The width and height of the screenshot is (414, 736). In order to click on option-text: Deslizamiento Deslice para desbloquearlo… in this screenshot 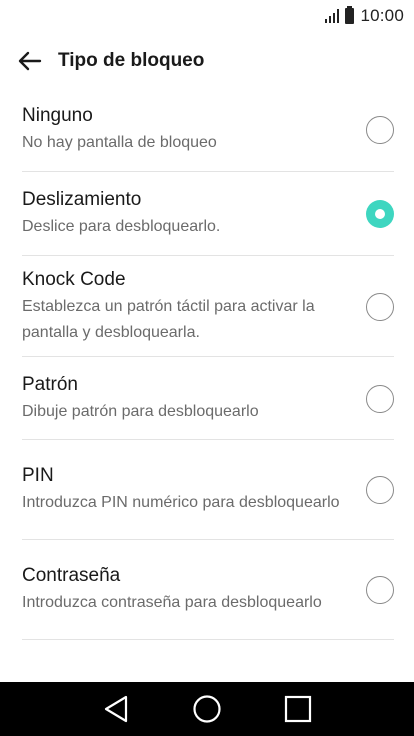, I will do `click(189, 214)`.